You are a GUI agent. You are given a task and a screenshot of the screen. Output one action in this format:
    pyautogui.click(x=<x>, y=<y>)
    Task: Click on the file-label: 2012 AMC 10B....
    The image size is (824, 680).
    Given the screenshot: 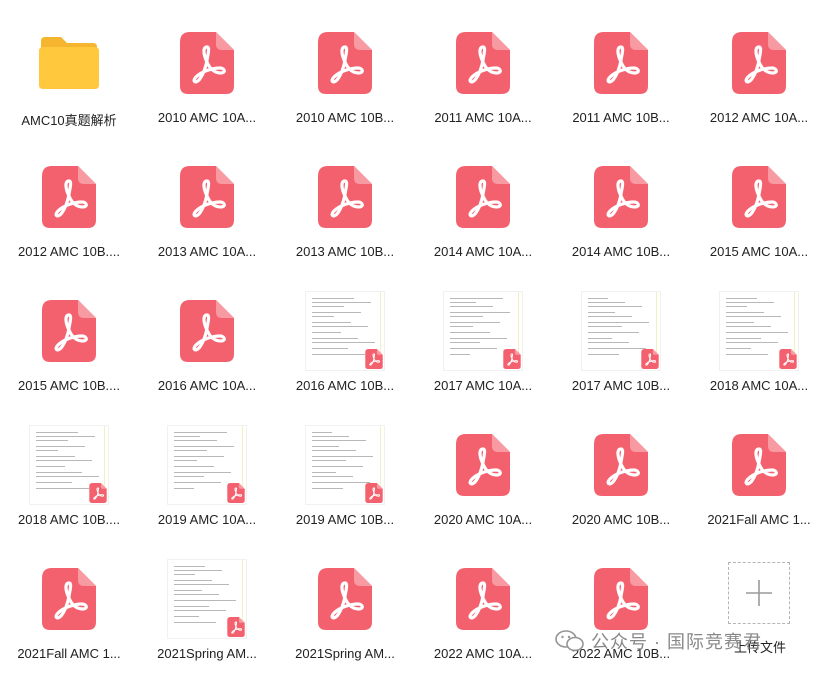 What is the action you would take?
    pyautogui.click(x=69, y=251)
    